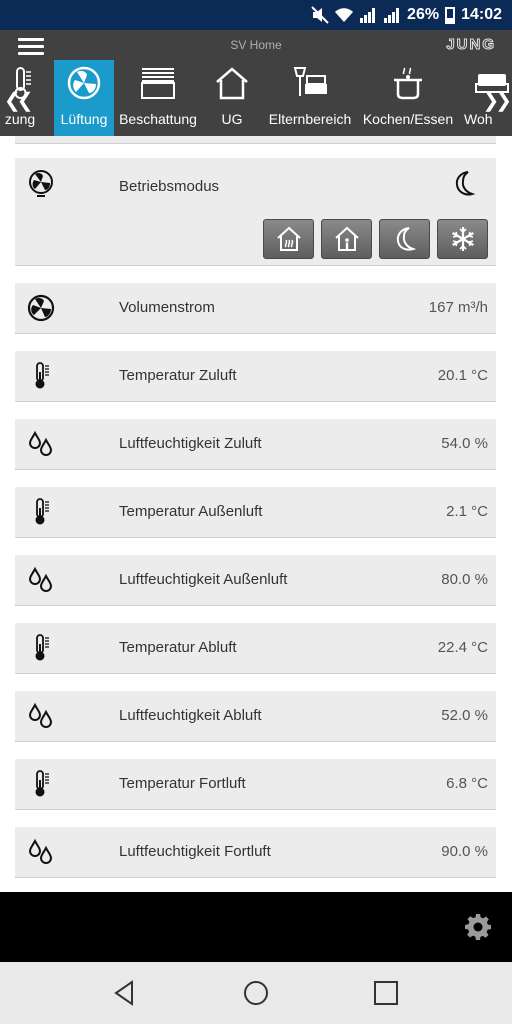 The image size is (512, 1024). I want to click on house-person-icon, so click(346, 238).